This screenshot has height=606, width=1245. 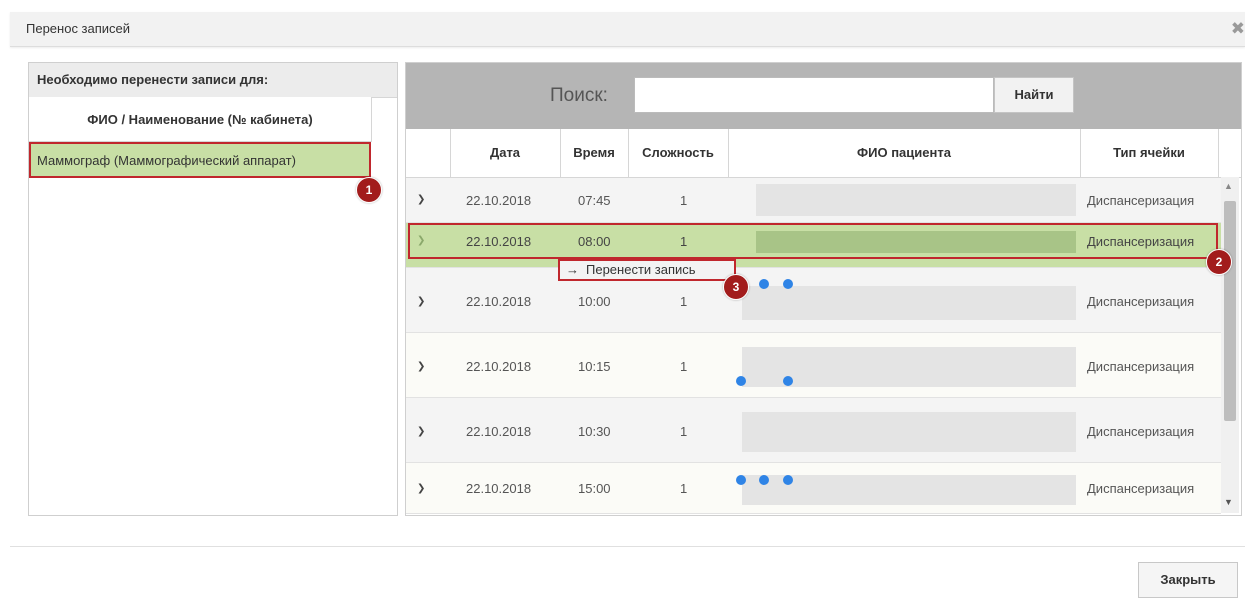 I want to click on table-row-selected: ❯ 22.10.2018 08:00 1 Диспансеризация, so click(x=813, y=245).